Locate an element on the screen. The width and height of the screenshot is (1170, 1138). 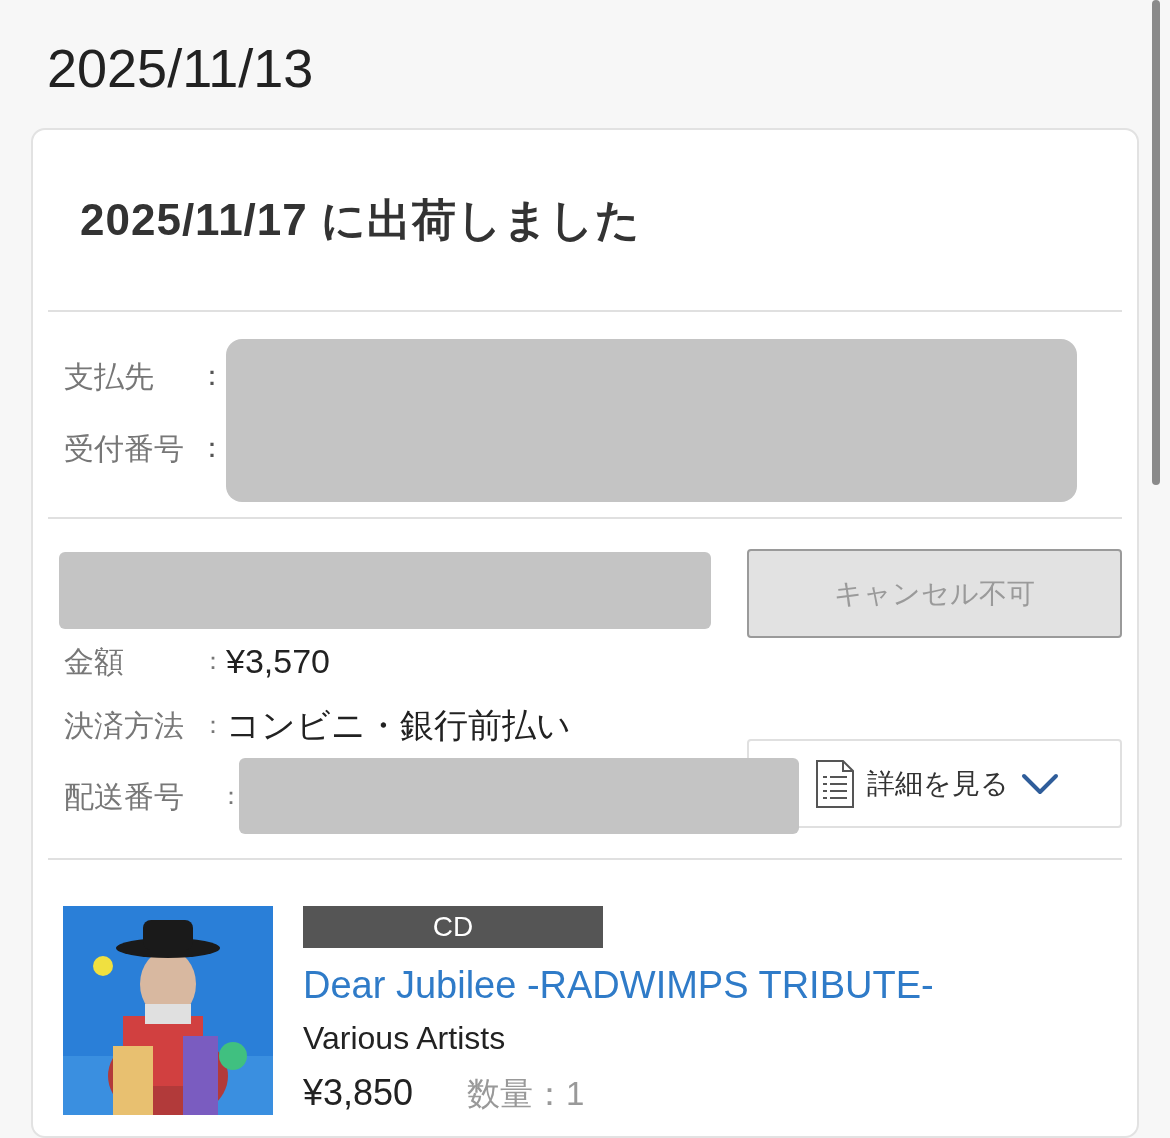
field-value: ¥3,570 is located at coordinates (278, 661).